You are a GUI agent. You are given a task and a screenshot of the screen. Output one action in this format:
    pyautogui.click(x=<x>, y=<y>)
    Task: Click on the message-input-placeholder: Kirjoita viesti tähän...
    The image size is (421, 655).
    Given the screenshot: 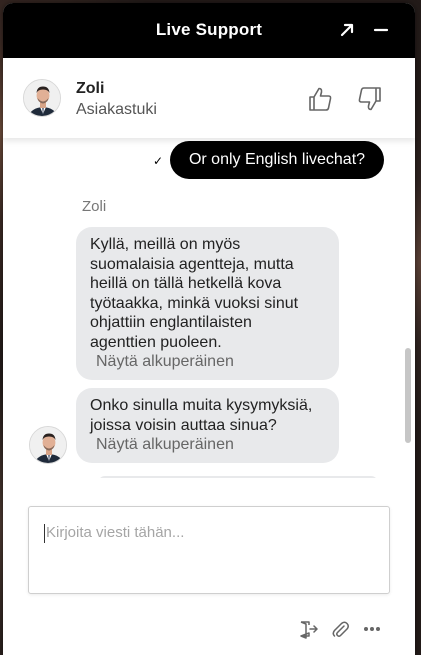 What is the action you would take?
    pyautogui.click(x=115, y=532)
    